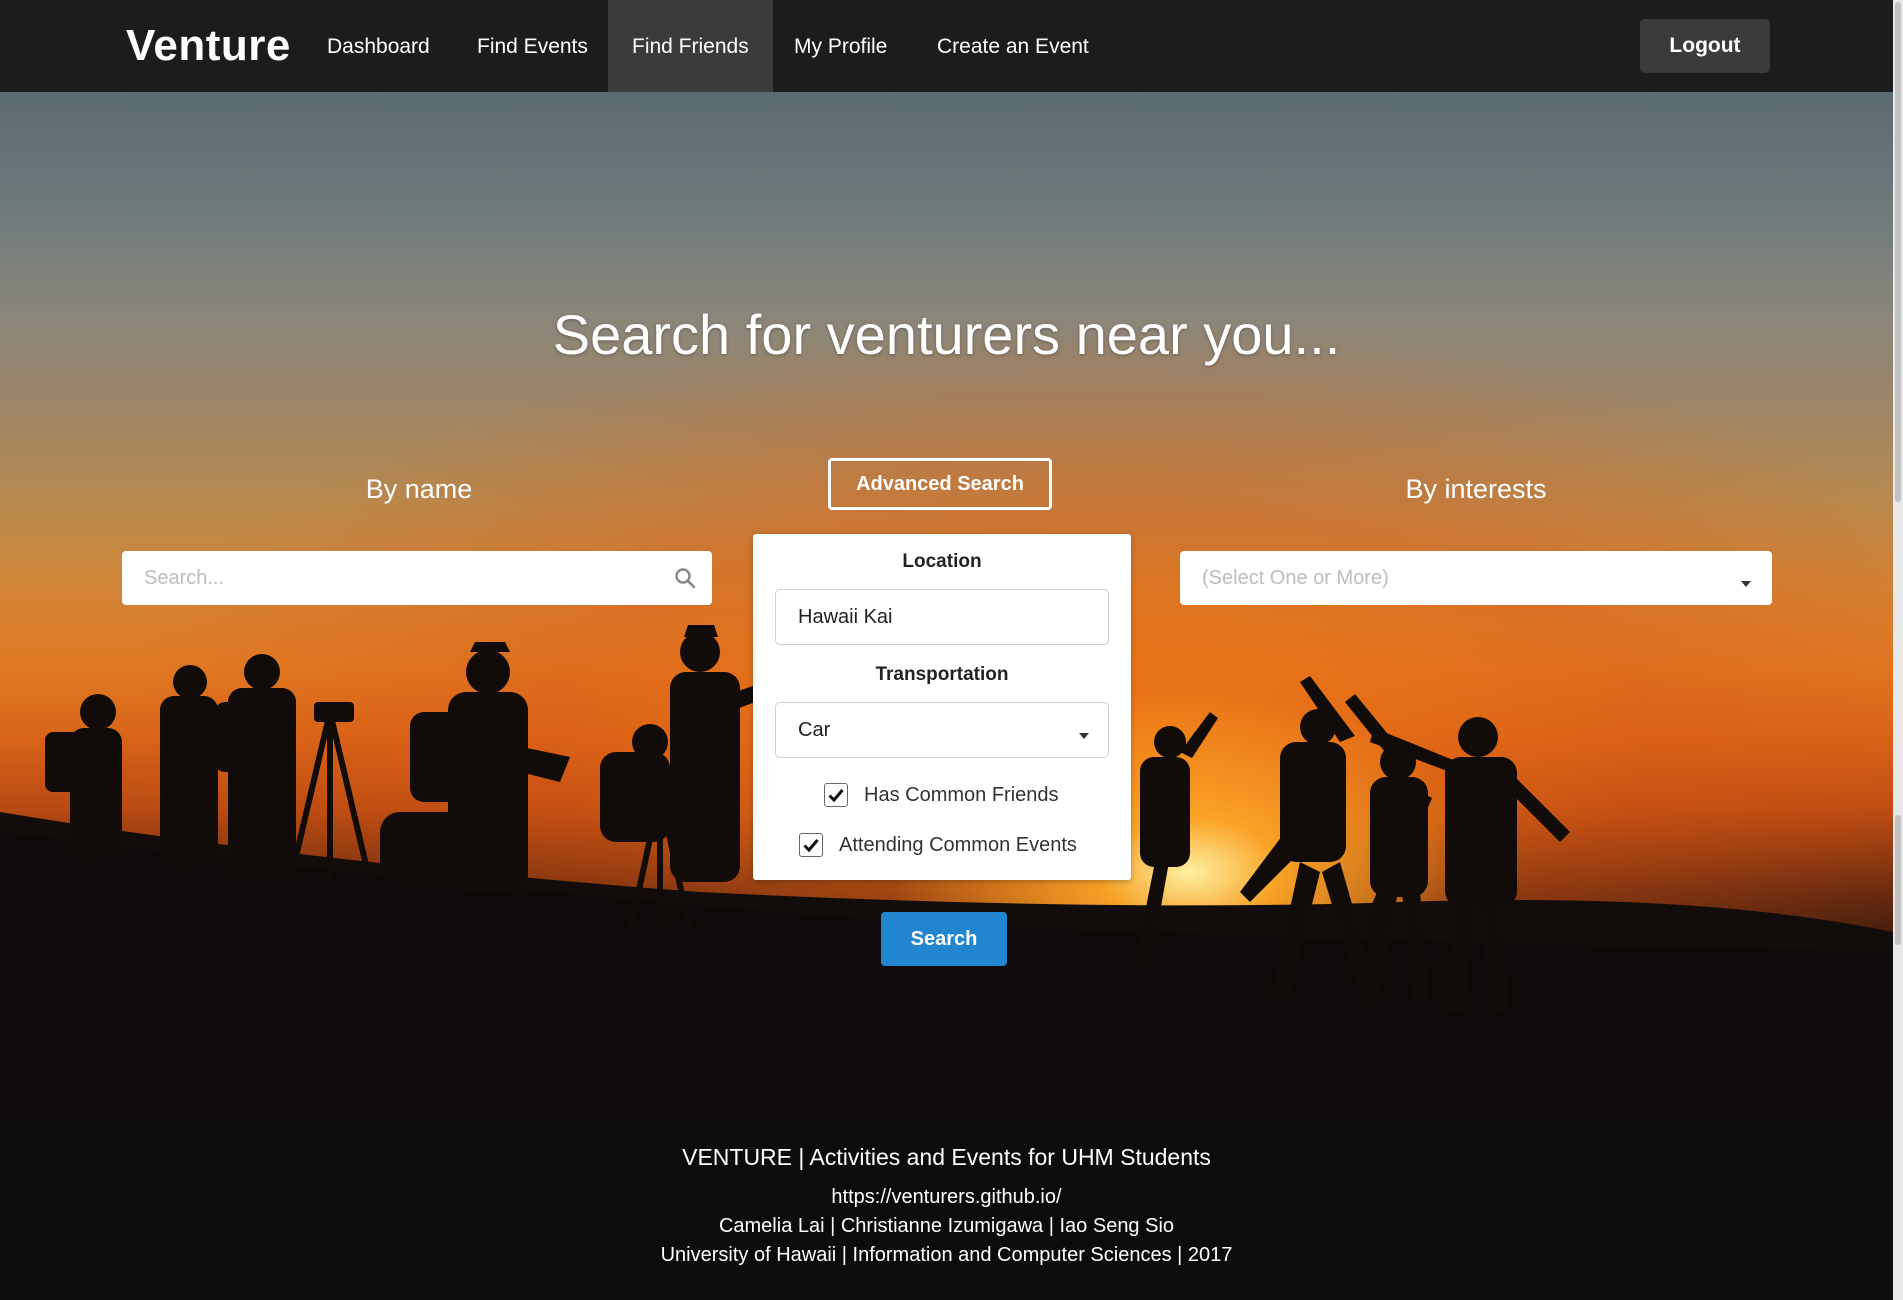 Image resolution: width=1903 pixels, height=1300 pixels. What do you see at coordinates (1013, 46) in the screenshot?
I see `nav-item-create-event: Create an Event` at bounding box center [1013, 46].